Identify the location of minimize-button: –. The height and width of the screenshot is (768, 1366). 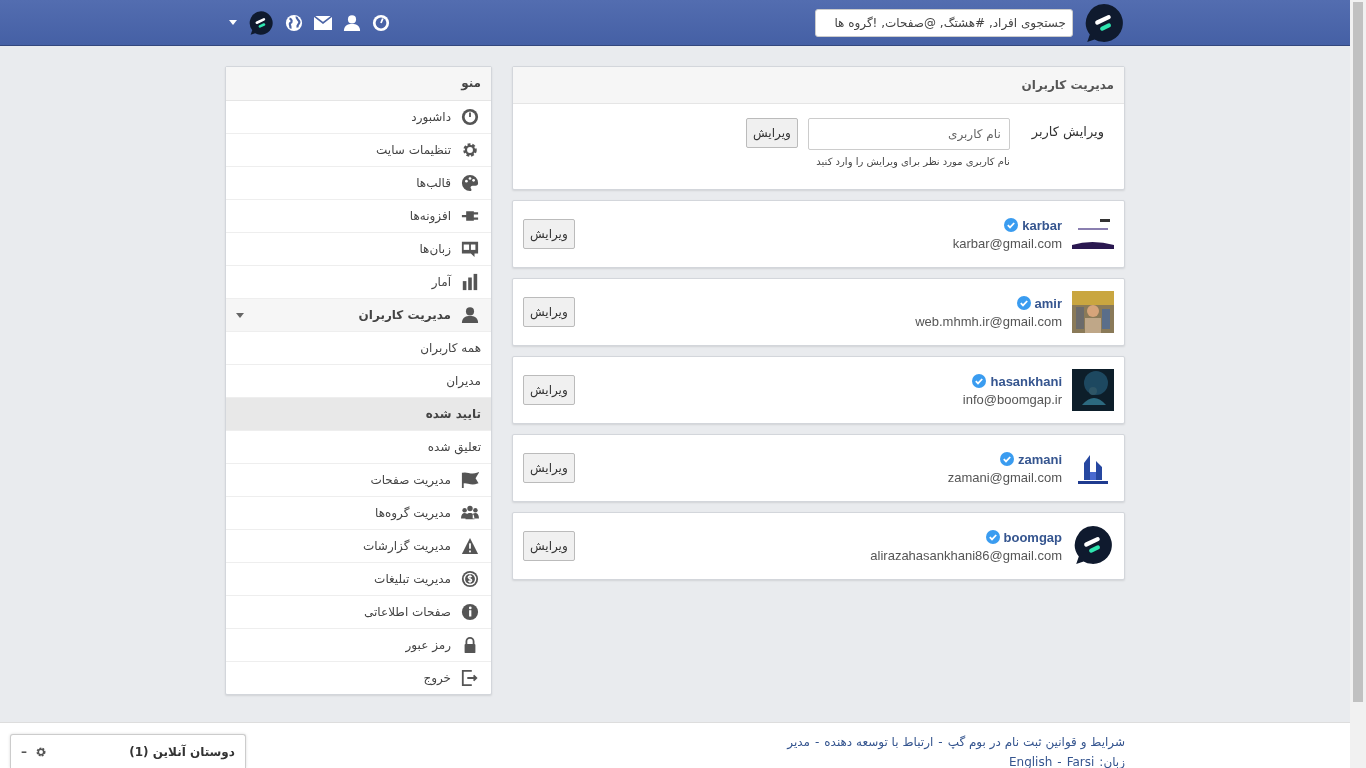
(24, 751).